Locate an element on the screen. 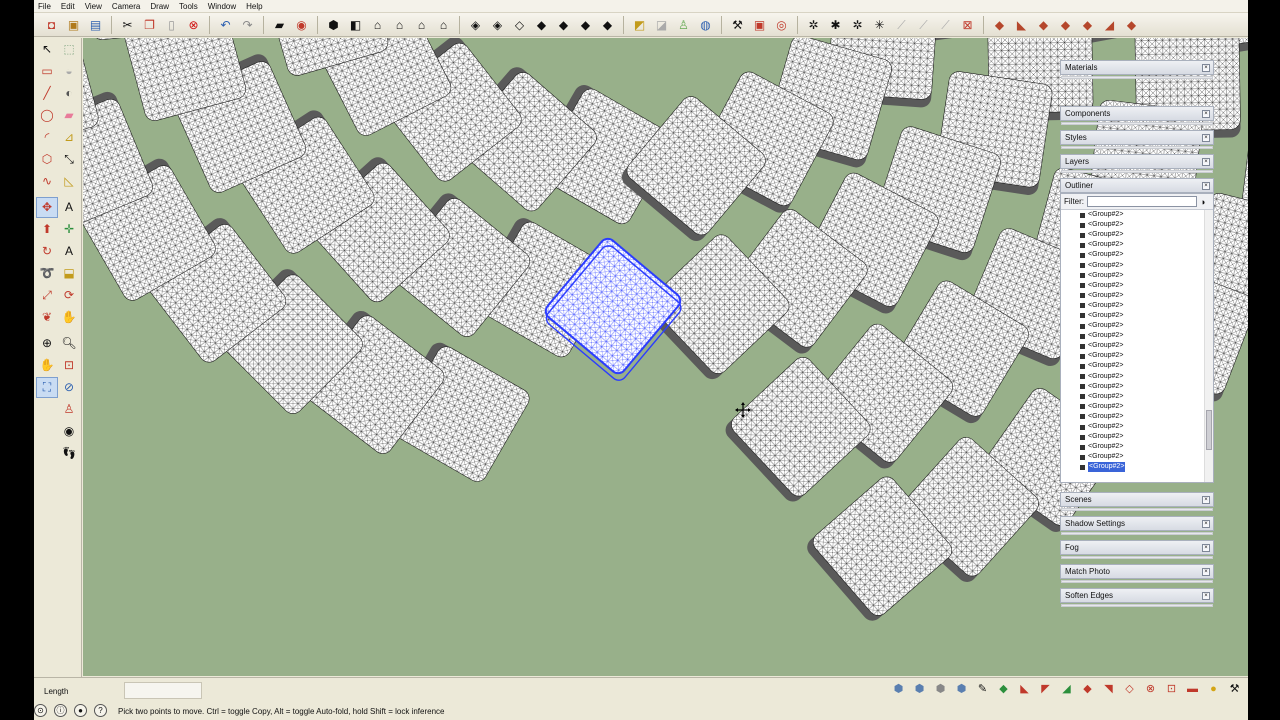 Image resolution: width=1280 pixels, height=720 pixels. xray-icon: ◈ is located at coordinates (475, 24).